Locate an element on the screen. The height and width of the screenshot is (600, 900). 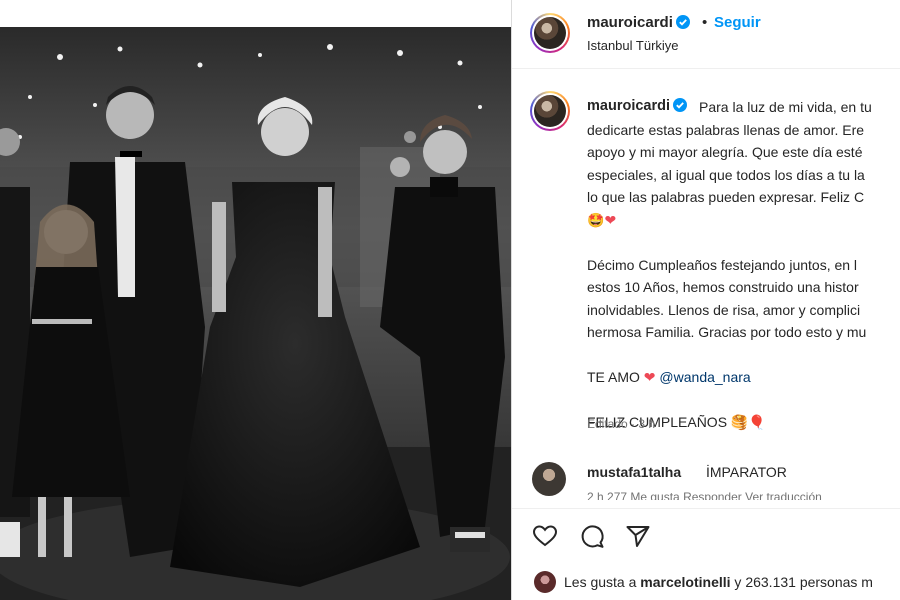
post-location: Istanbul Türkiye is located at coordinates (633, 45).